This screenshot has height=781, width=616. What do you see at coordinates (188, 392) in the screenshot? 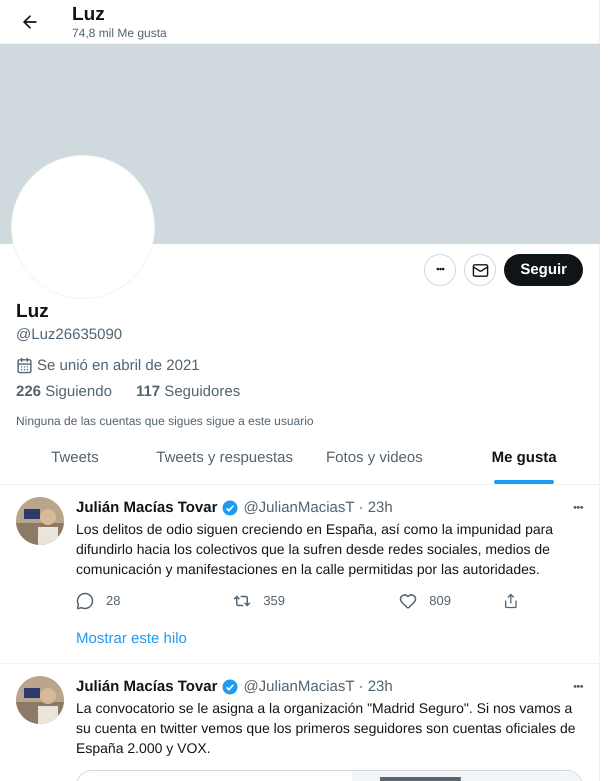
I see `stat-link: 117 Seguidores` at bounding box center [188, 392].